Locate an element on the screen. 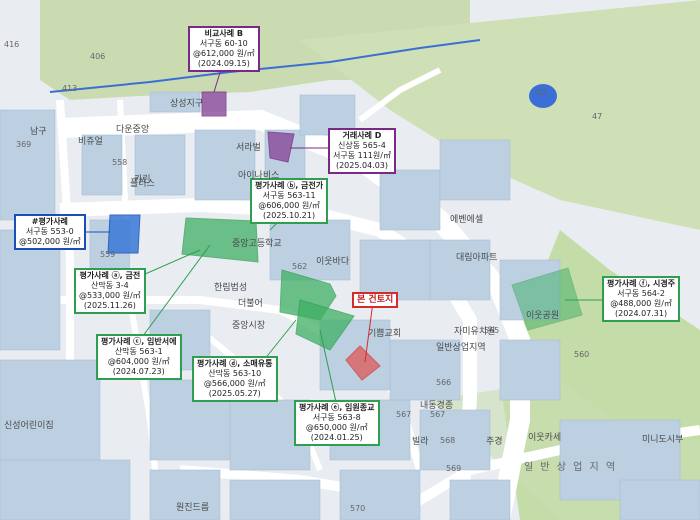 This screenshot has height=520, width=700. lot-label: 569 is located at coordinates (454, 468).